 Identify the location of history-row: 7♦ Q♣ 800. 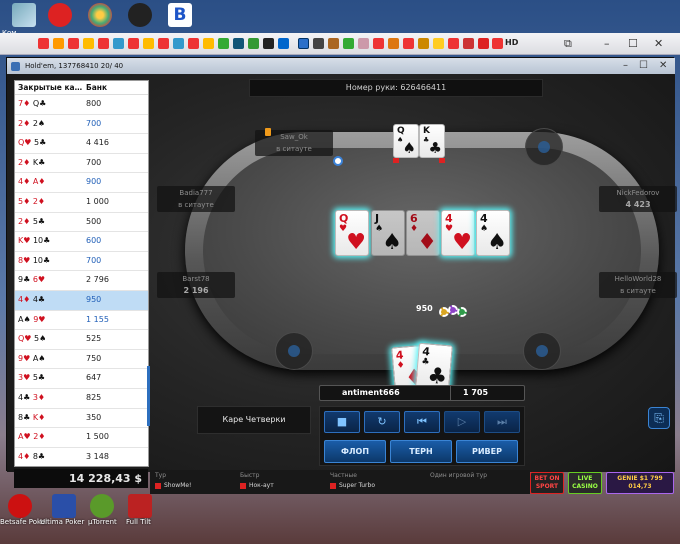
(81, 105).